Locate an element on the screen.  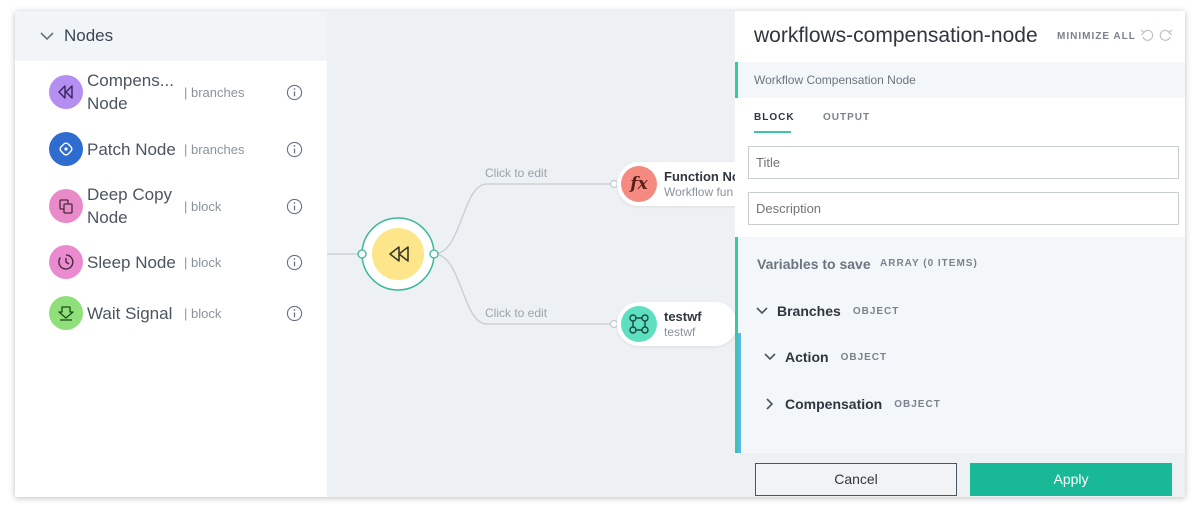
node-subtitle: Workflow Compensation Node is located at coordinates (835, 80).